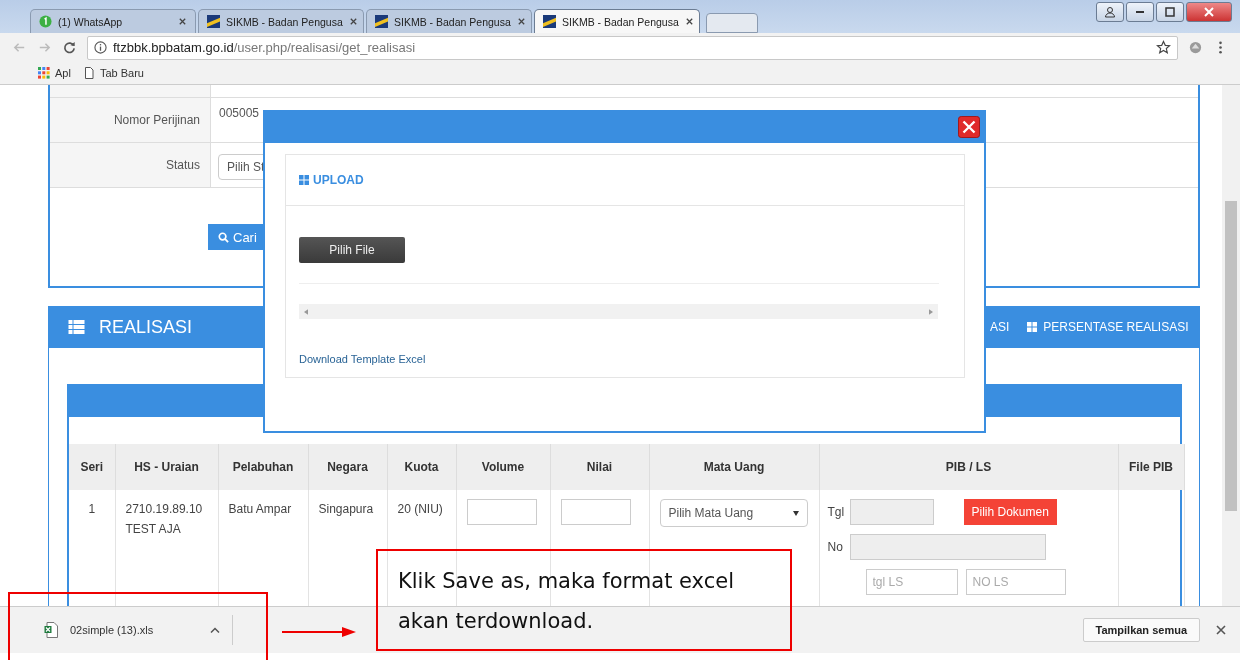  I want to click on ls-number-input: NO LS, so click(1015, 582).